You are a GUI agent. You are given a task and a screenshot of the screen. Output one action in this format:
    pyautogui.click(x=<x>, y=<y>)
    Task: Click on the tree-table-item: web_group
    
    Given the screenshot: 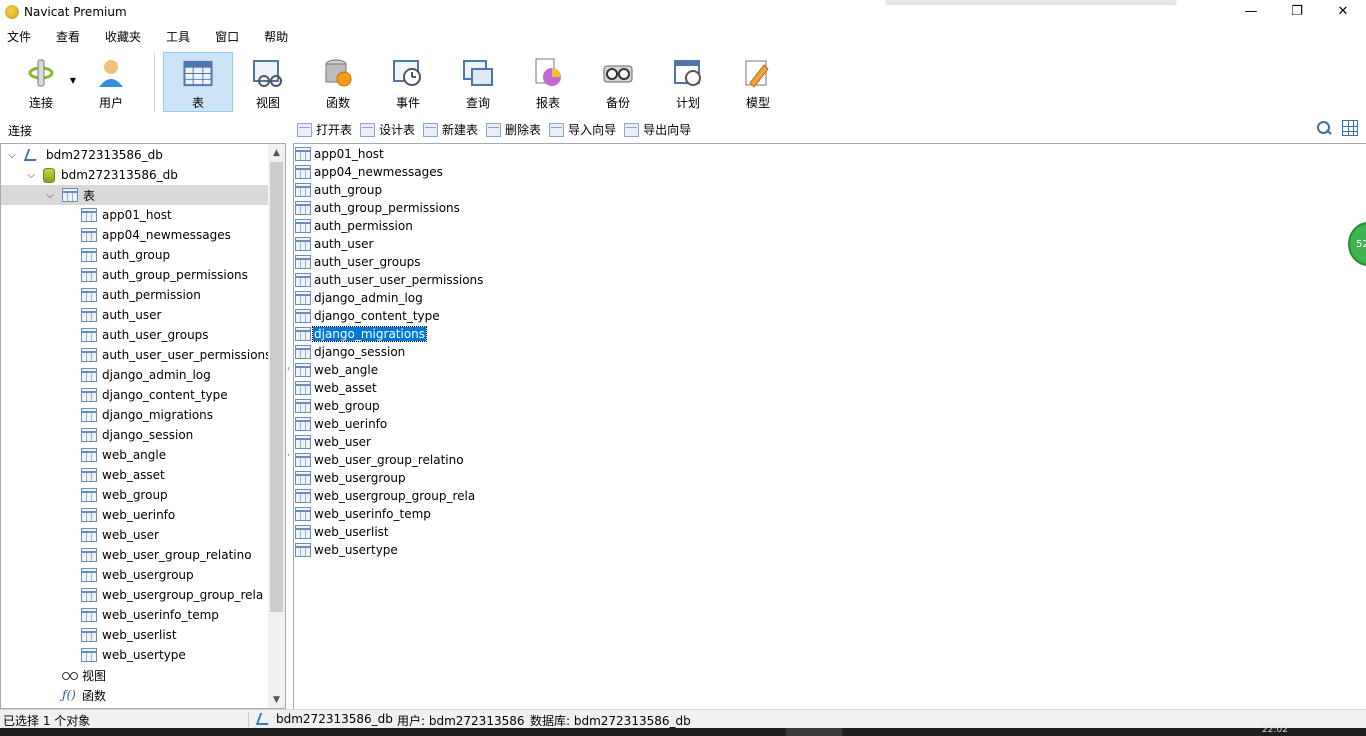 What is the action you would take?
    pyautogui.click(x=135, y=495)
    